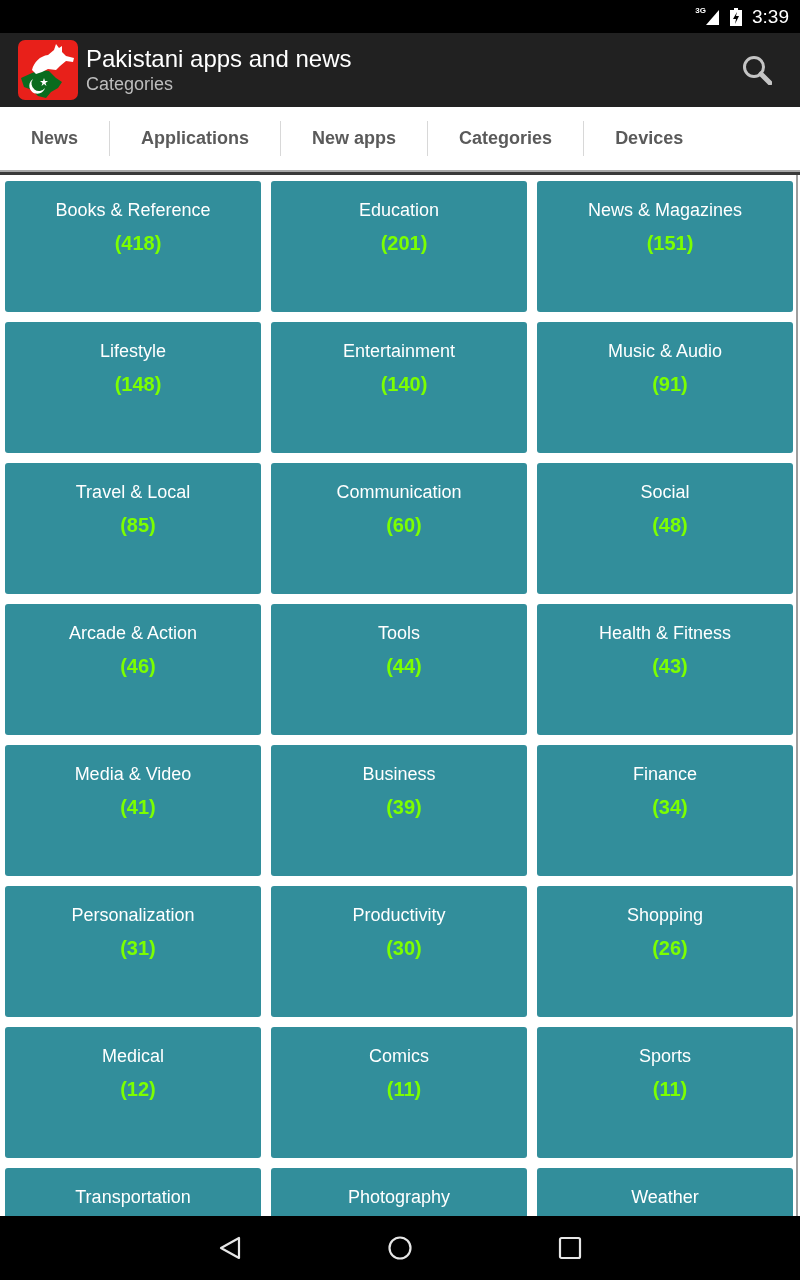 This screenshot has height=1280, width=800. Describe the element at coordinates (570, 1248) in the screenshot. I see `recents-icon` at that location.